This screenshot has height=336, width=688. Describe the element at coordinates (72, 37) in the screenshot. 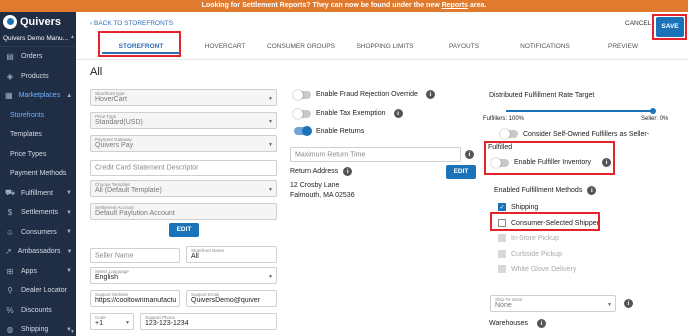

I see `scroll-up-icon: ▲` at that location.